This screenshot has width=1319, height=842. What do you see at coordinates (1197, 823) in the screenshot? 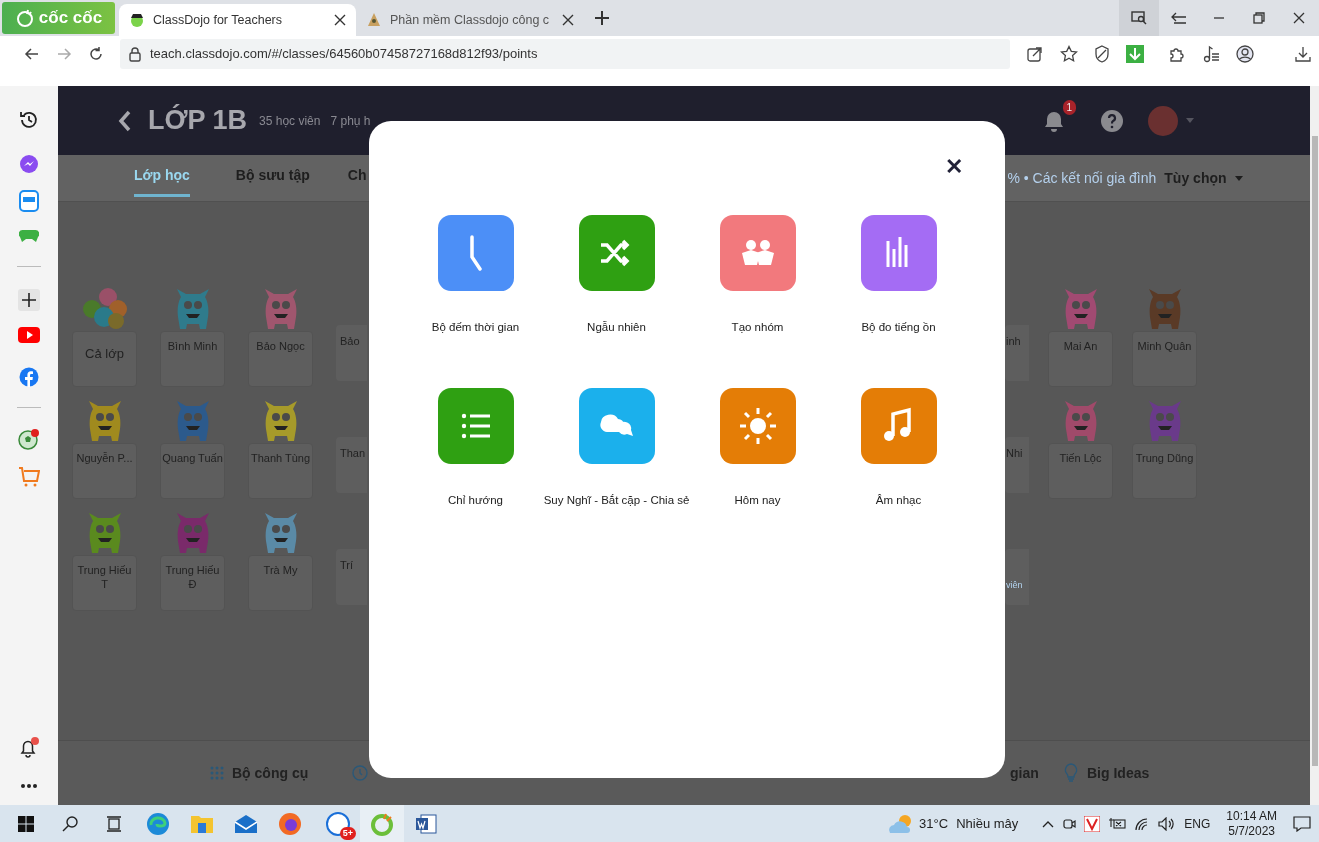
I see `language-indicator: ENG` at bounding box center [1197, 823].